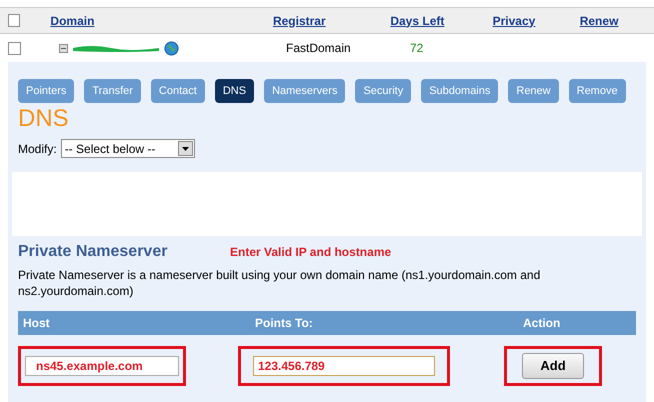 This screenshot has width=654, height=402. Describe the element at coordinates (553, 366) in the screenshot. I see `add-button: Add` at that location.